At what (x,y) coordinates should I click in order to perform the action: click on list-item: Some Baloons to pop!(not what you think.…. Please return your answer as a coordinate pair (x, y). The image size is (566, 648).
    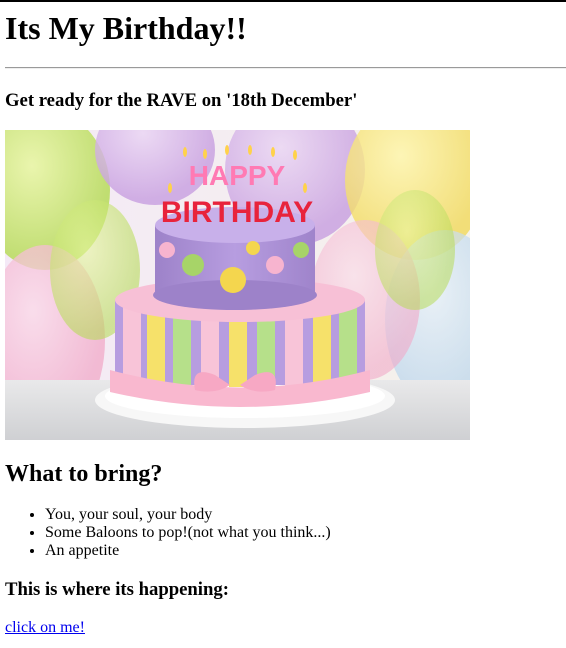
    Looking at the image, I should click on (188, 533).